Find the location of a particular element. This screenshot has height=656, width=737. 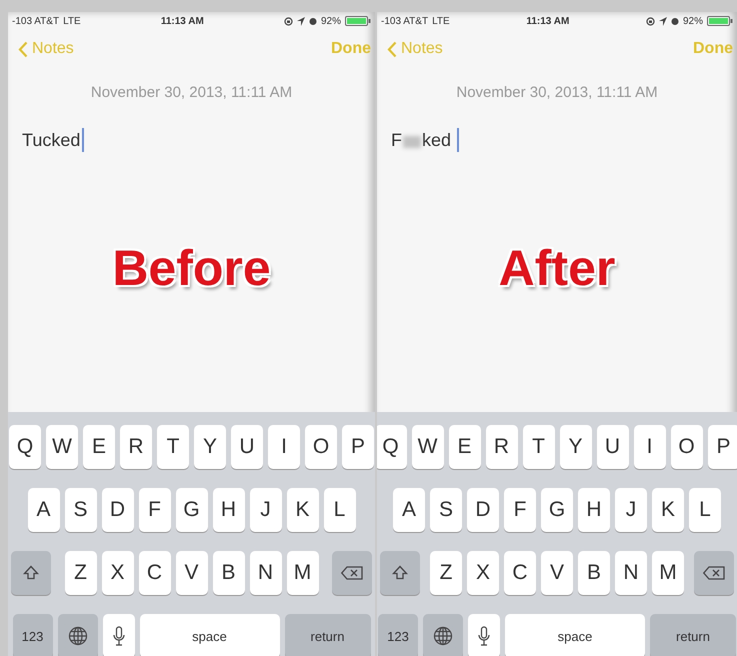

overlay-caption: Before is located at coordinates (191, 268).